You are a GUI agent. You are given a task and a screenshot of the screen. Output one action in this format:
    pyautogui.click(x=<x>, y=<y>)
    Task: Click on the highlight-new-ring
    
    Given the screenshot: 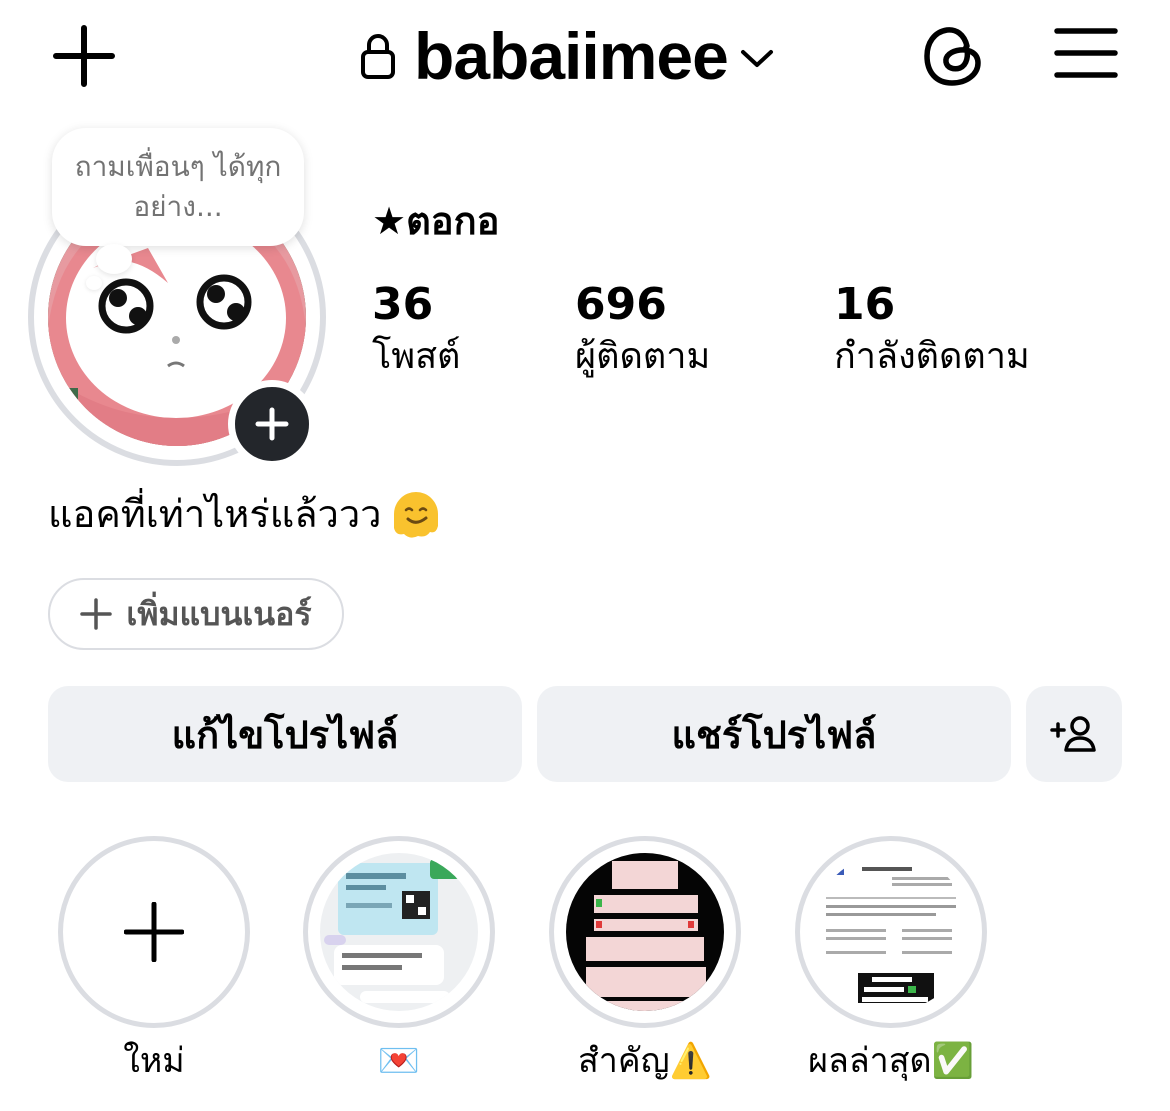 What is the action you would take?
    pyautogui.click(x=154, y=932)
    